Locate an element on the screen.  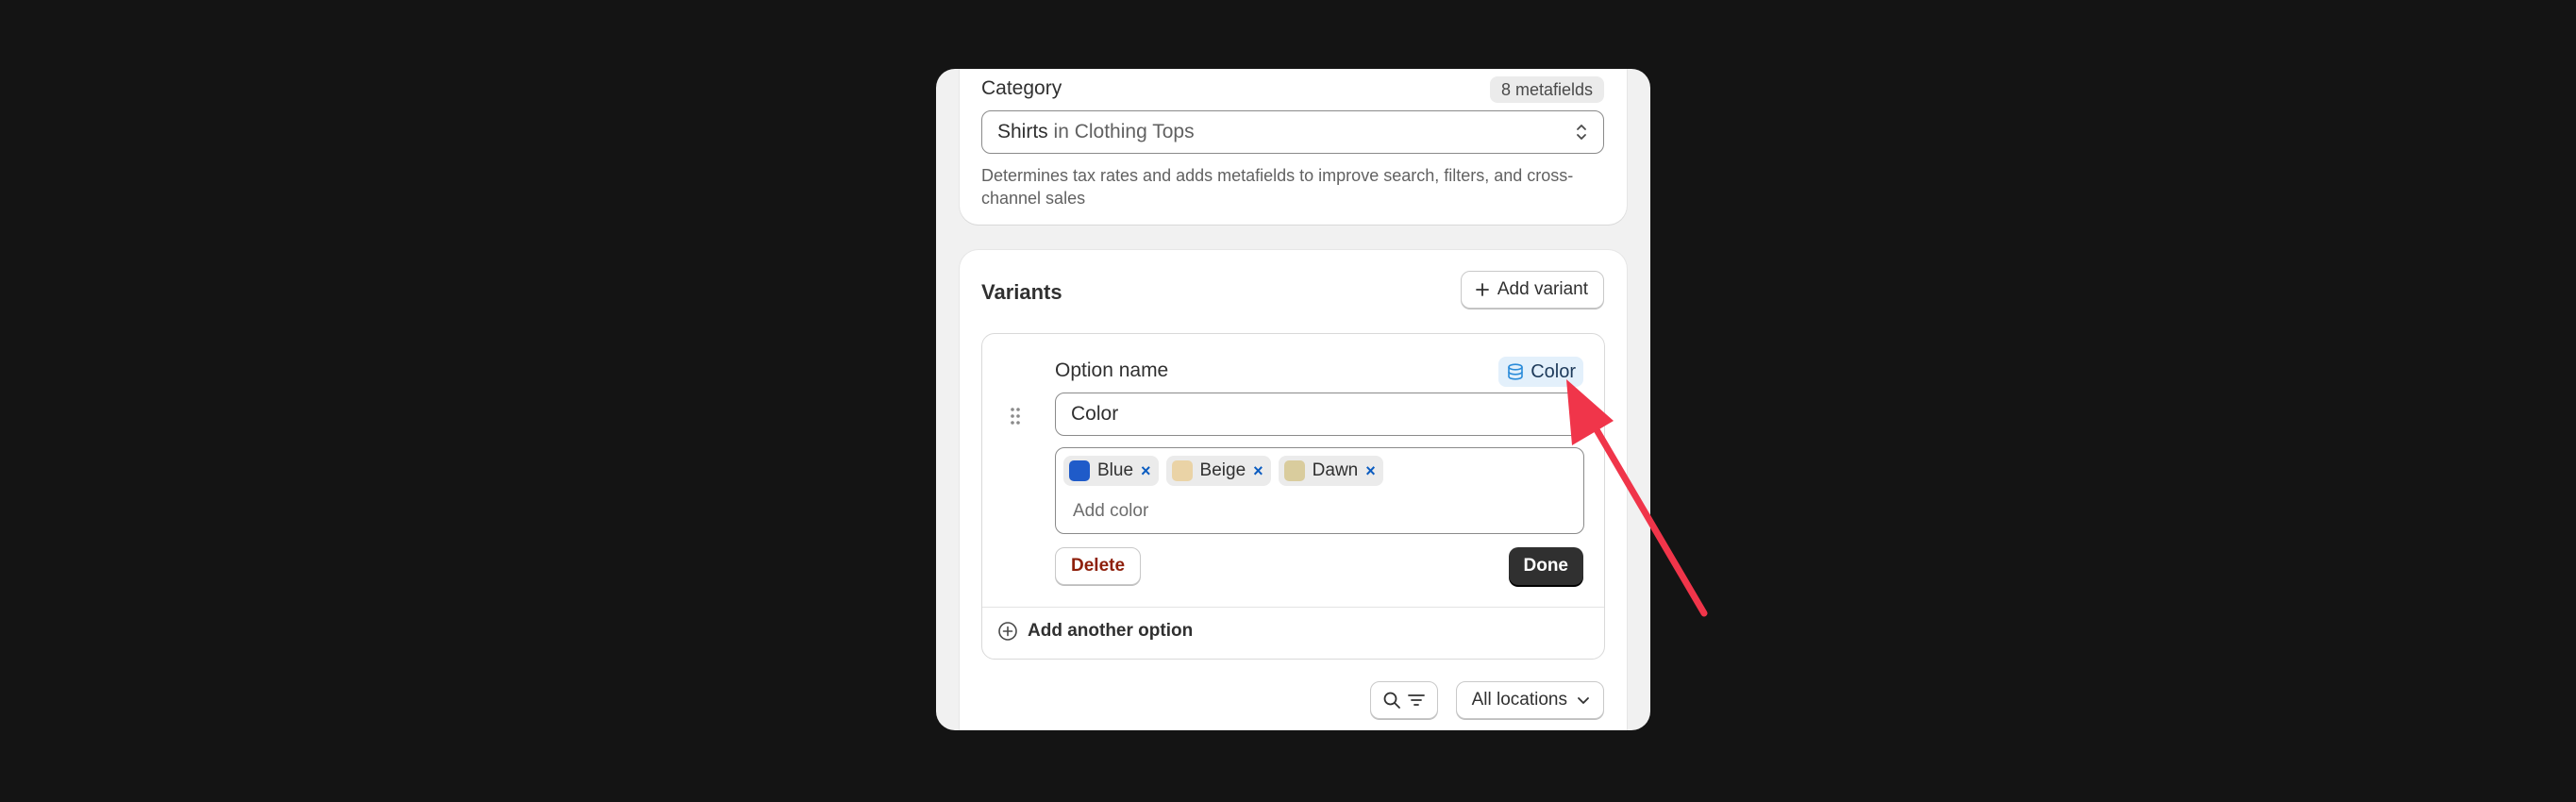
chip-label: Blue is located at coordinates (1115, 470).